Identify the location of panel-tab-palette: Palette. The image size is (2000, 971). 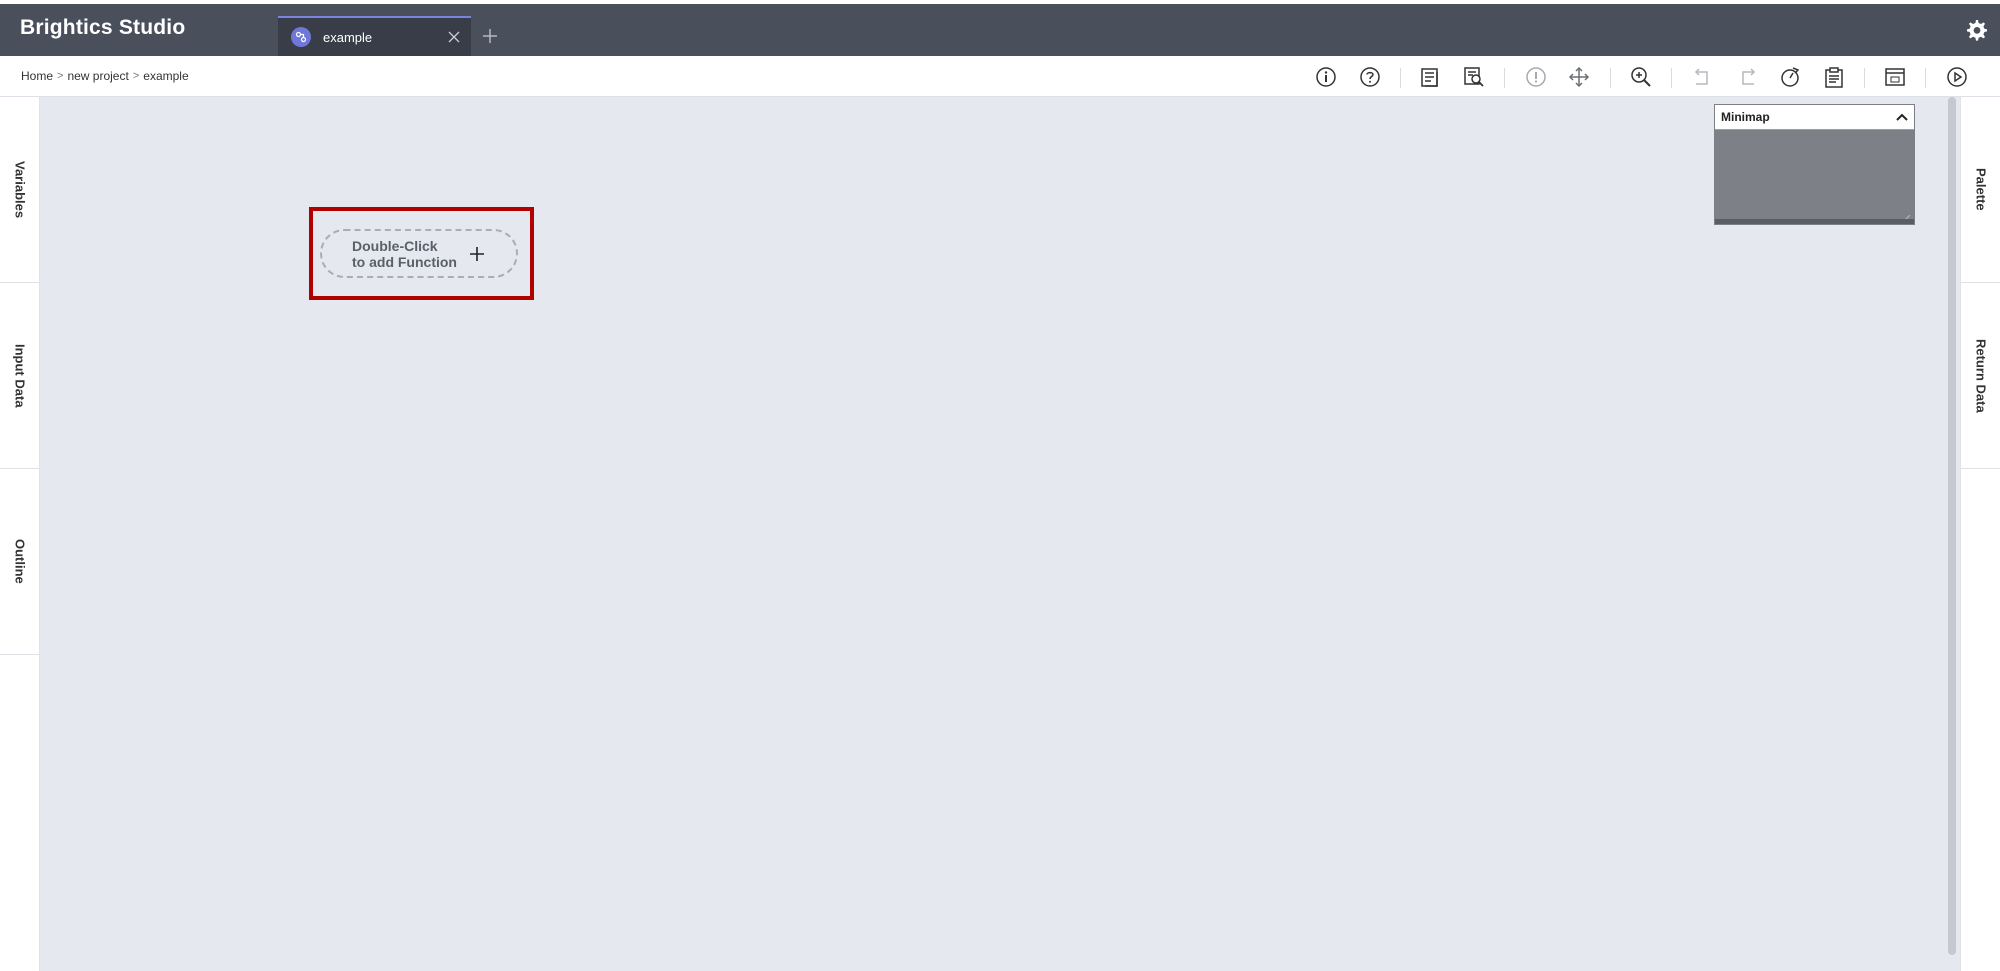
(1980, 190).